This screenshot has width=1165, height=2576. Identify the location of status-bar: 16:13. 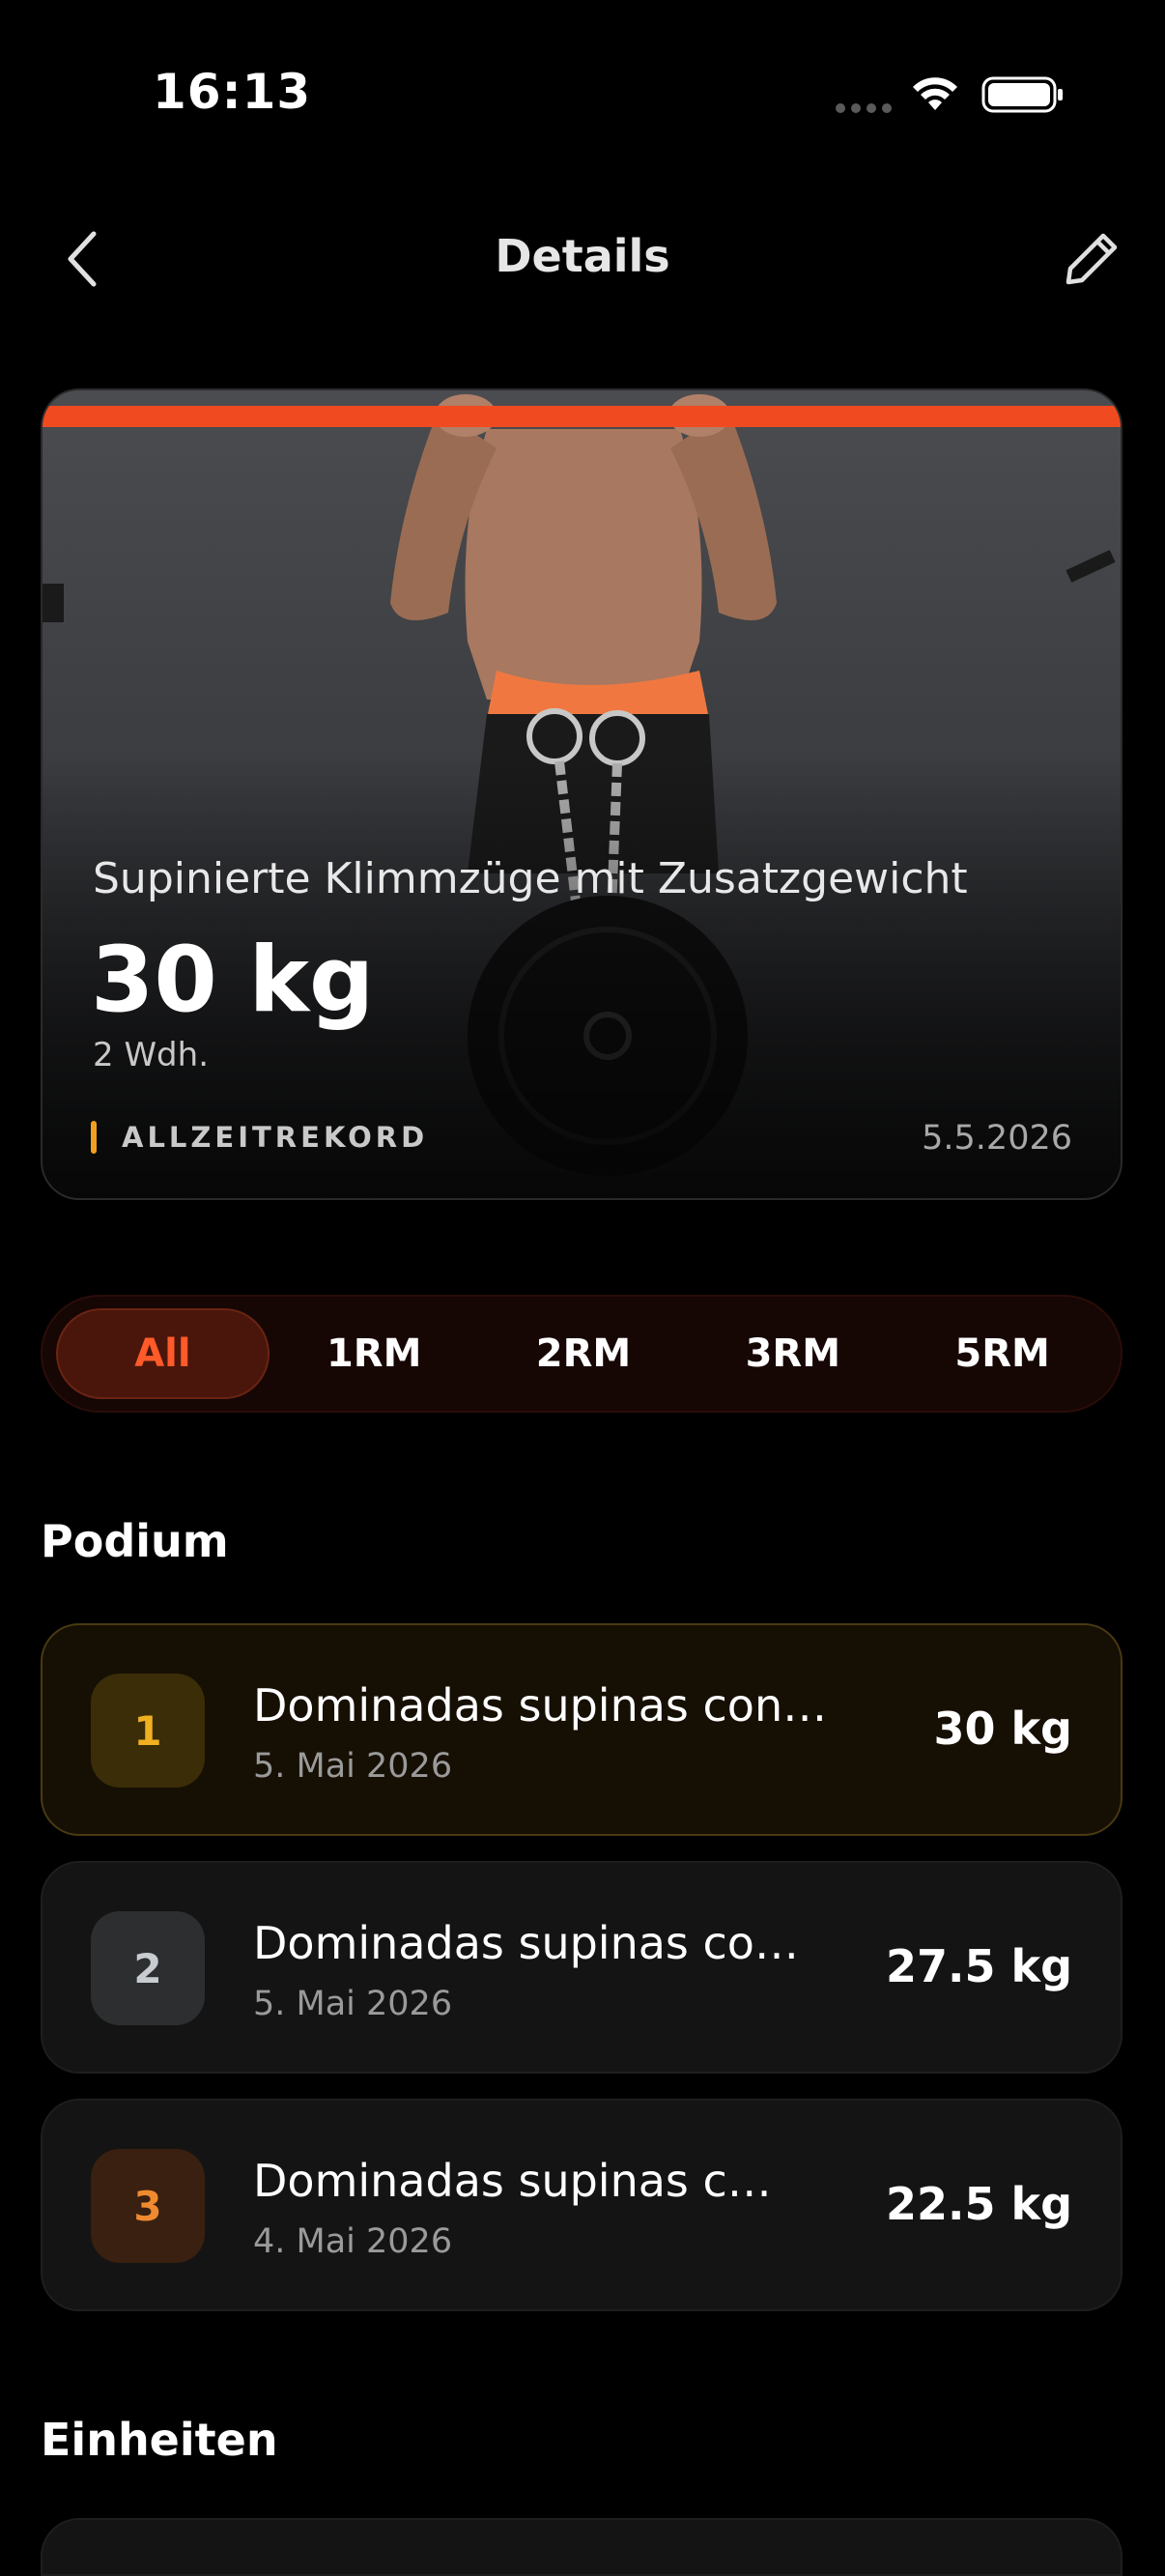
(582, 97).